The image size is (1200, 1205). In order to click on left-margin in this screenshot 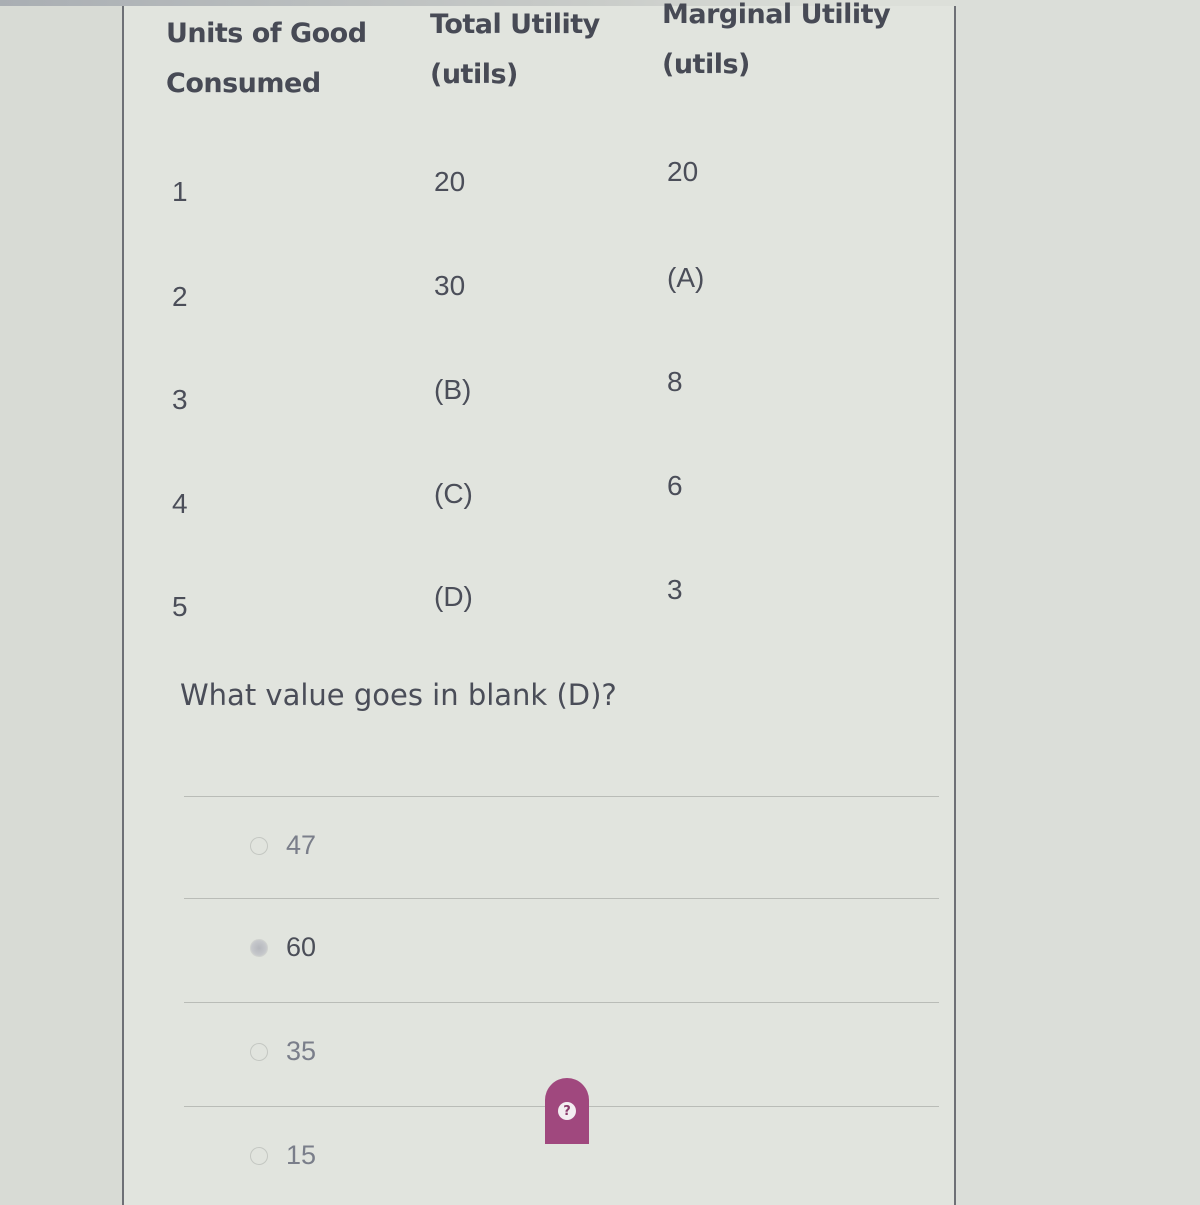, I will do `click(61, 605)`.